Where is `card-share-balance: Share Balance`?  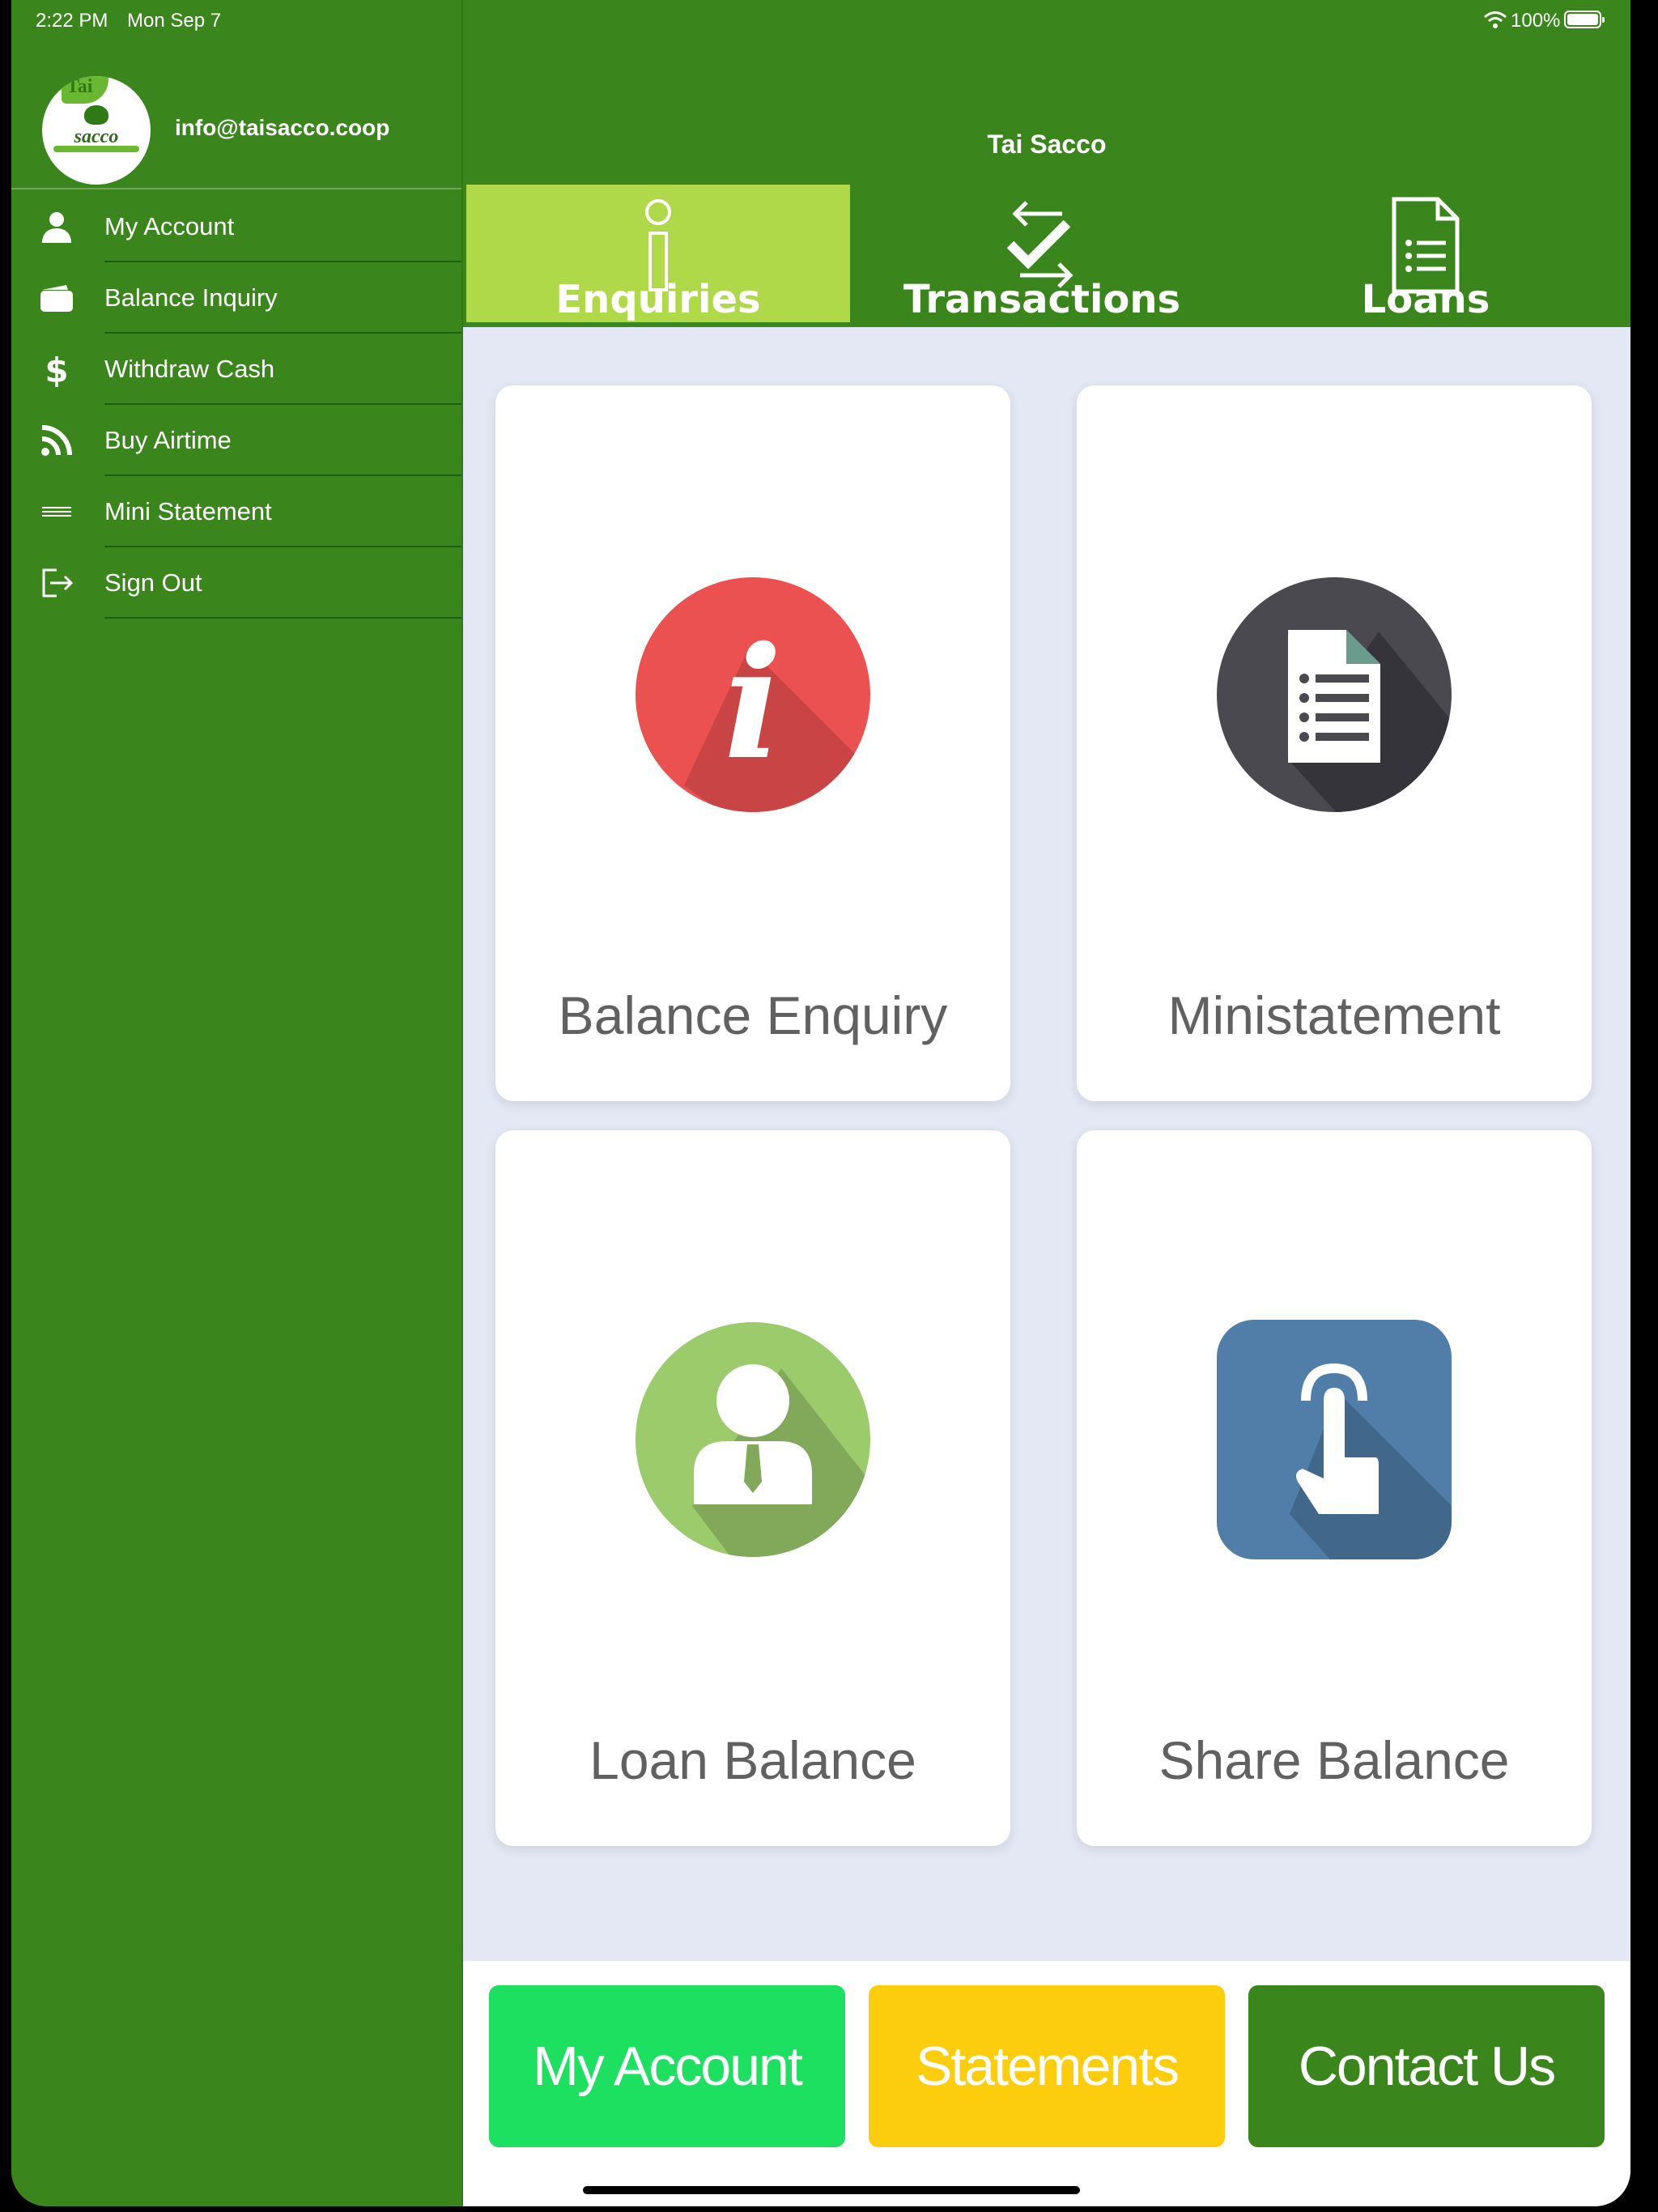 card-share-balance: Share Balance is located at coordinates (1334, 1488).